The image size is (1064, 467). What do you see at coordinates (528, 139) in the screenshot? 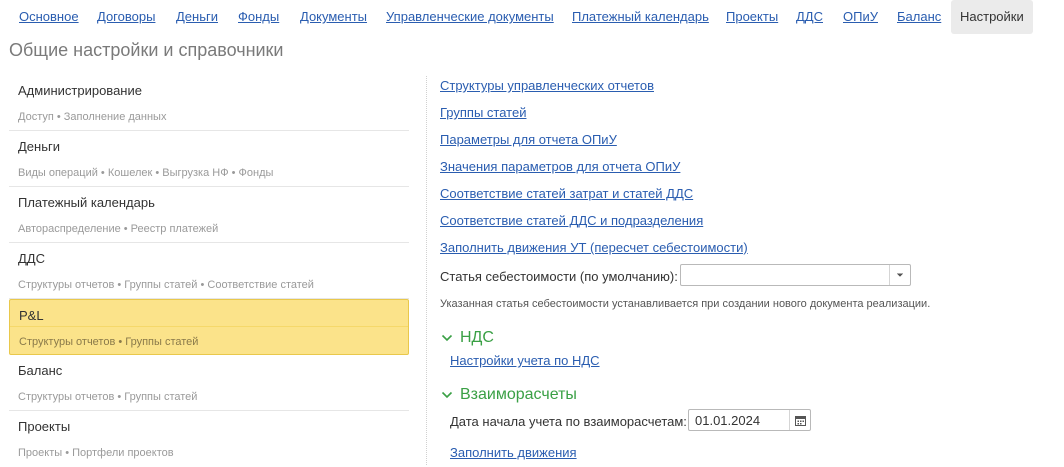
I see `link-opiu-parameters: Параметры для отчета ОПиУ` at bounding box center [528, 139].